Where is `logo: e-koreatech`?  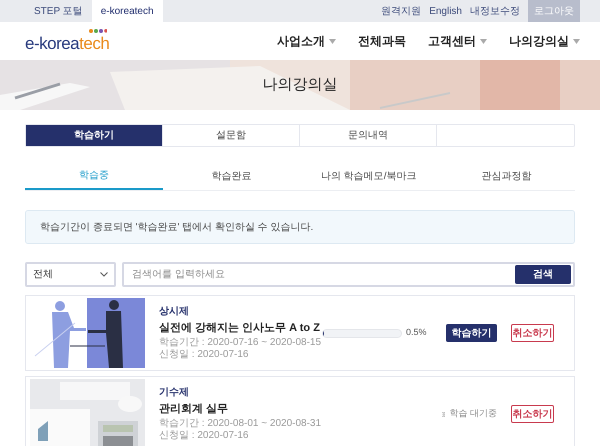 logo: e-koreatech is located at coordinates (67, 41).